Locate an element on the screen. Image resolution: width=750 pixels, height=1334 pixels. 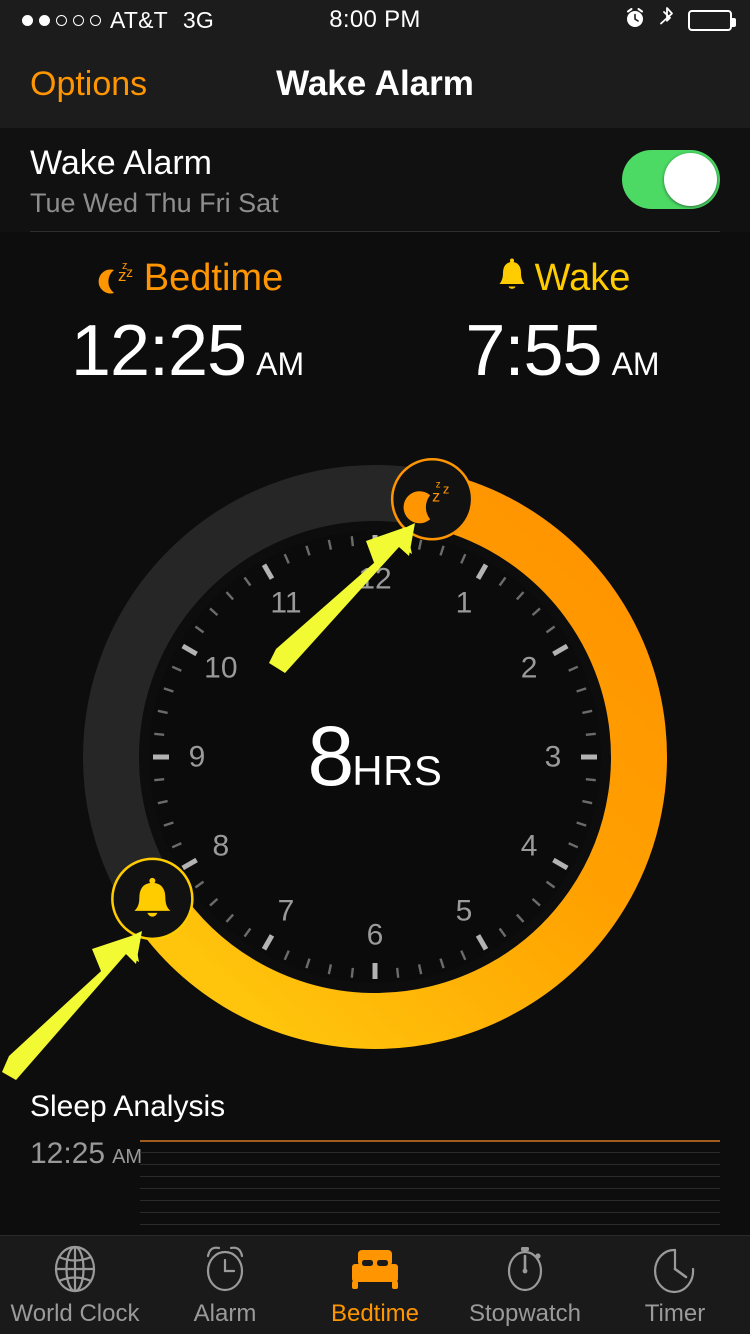
time-summary: z z z Bedtime 12:25 AM Wake 7:55 AM is located at coordinates (375, 335).